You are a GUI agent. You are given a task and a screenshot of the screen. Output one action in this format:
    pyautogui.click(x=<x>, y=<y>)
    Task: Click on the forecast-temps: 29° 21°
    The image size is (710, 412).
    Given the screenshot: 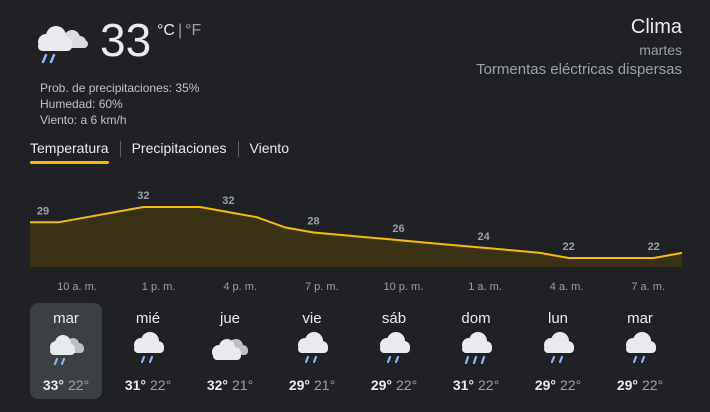 What is the action you would take?
    pyautogui.click(x=312, y=385)
    